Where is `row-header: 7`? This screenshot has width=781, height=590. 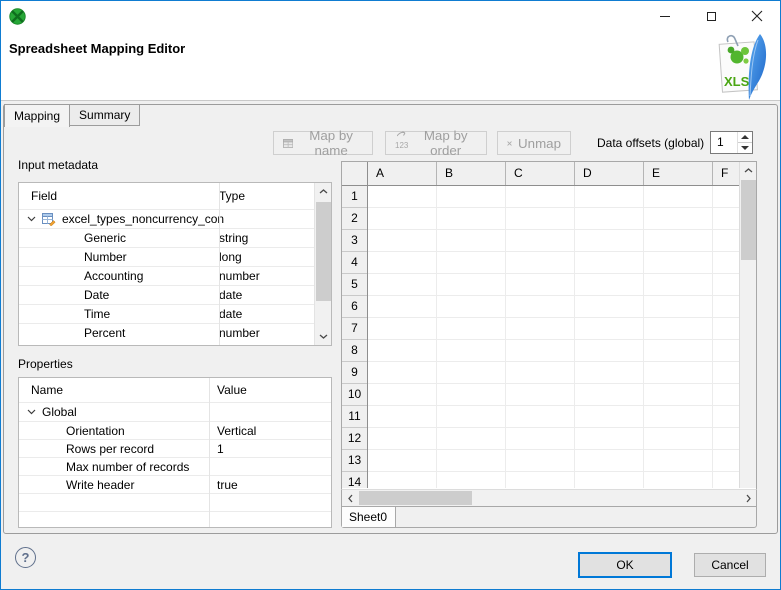 row-header: 7 is located at coordinates (354, 329).